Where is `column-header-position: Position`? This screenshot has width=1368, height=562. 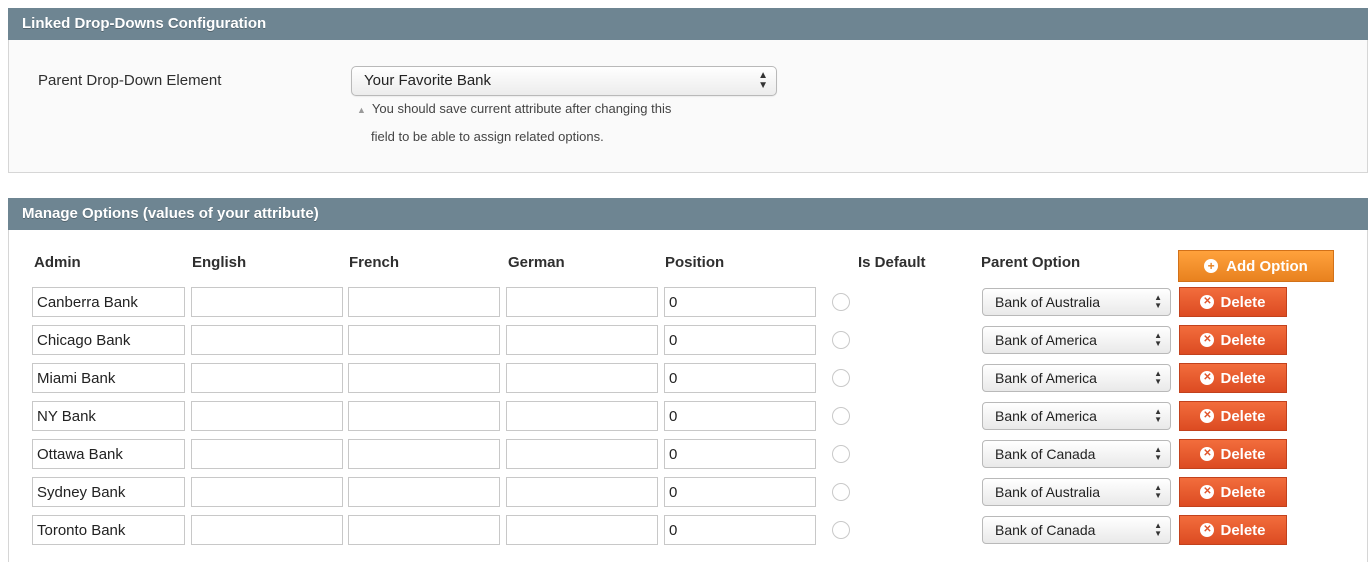
column-header-position: Position is located at coordinates (695, 262).